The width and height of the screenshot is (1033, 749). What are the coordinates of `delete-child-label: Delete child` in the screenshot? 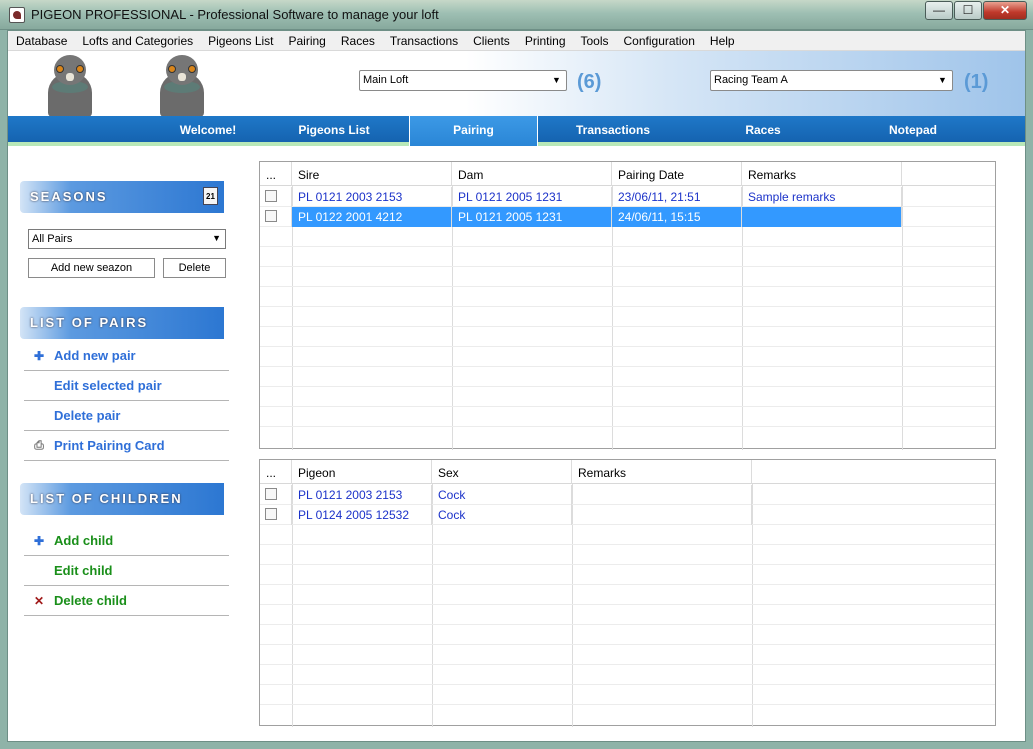 It's located at (90, 600).